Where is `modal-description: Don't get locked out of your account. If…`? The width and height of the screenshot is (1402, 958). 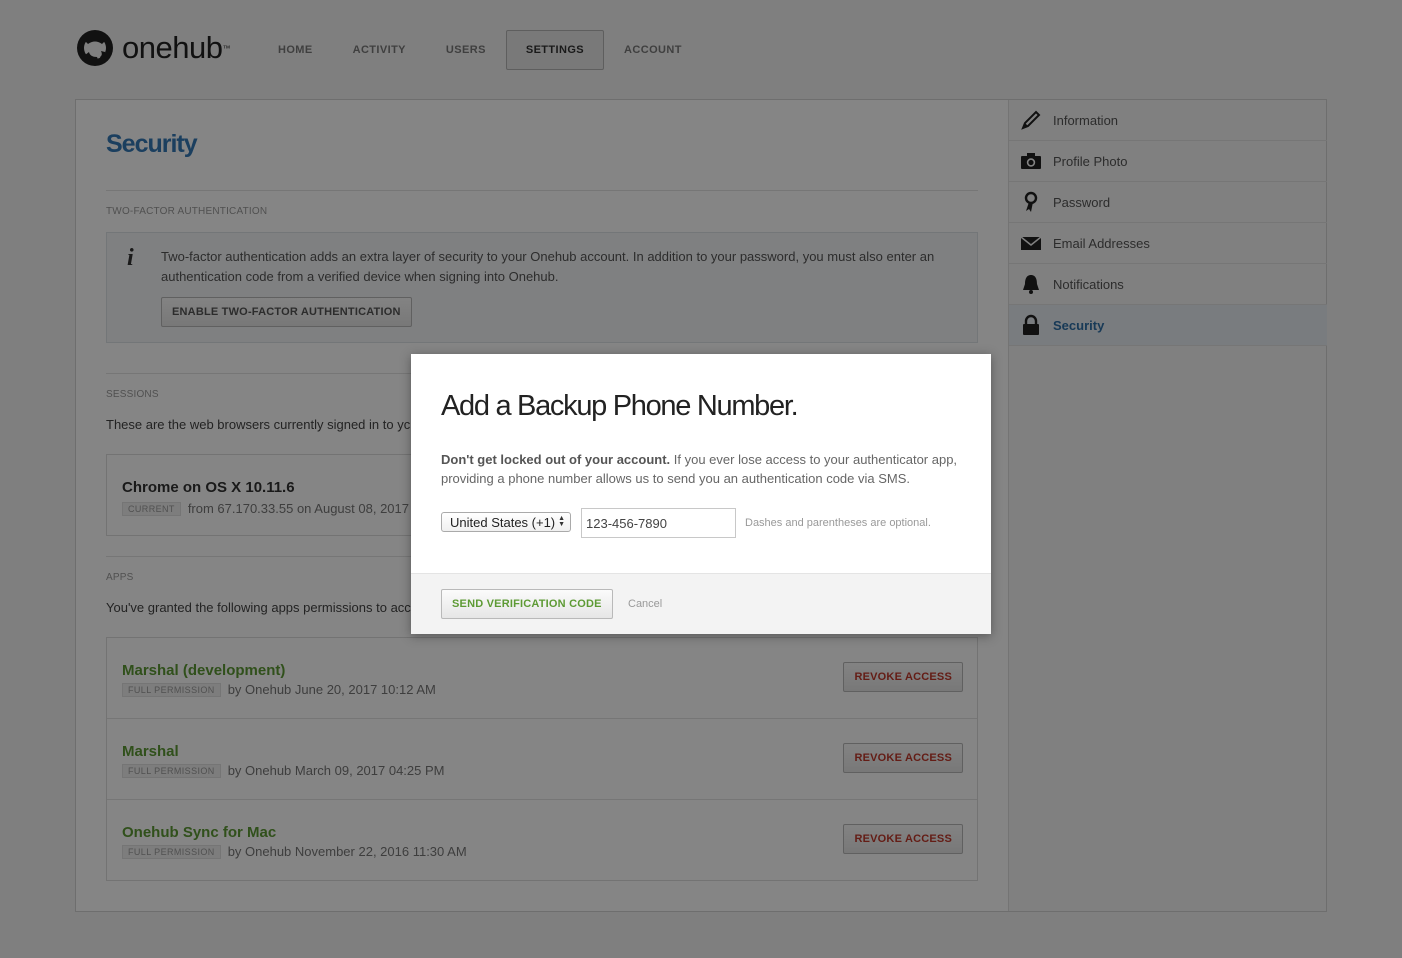 modal-description: Don't get locked out of your account. If… is located at coordinates (701, 469).